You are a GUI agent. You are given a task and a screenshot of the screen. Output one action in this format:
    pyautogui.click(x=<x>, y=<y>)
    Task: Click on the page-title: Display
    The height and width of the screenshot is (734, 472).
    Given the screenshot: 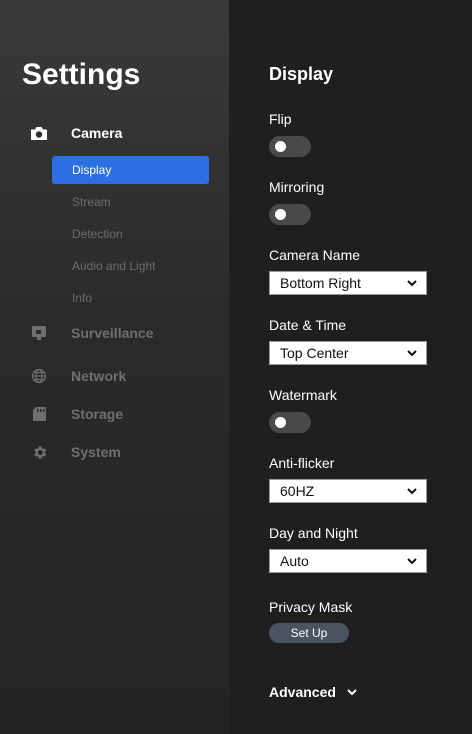 What is the action you would take?
    pyautogui.click(x=301, y=74)
    